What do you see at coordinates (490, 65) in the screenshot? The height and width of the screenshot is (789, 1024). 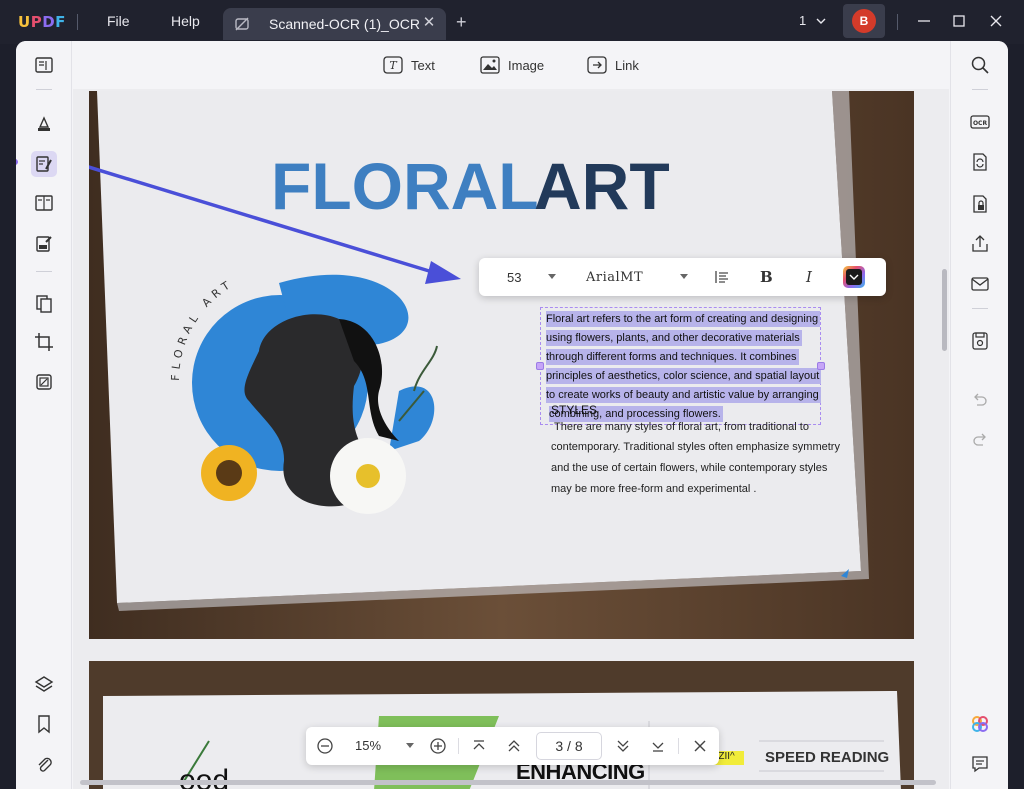 I see `image-icon` at bounding box center [490, 65].